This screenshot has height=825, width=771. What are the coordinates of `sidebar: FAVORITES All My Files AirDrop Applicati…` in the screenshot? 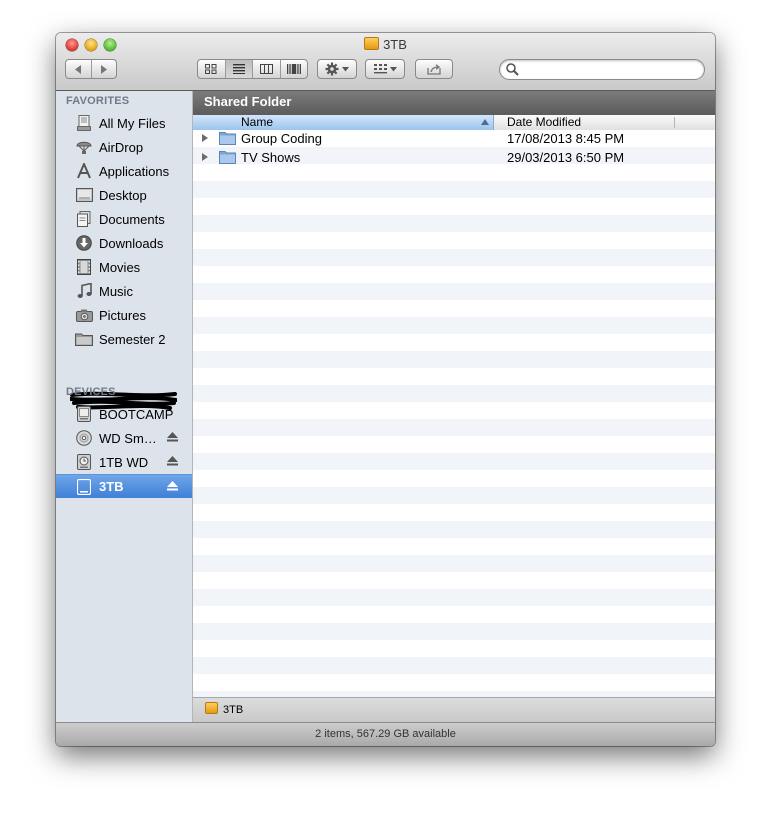 It's located at (124, 406).